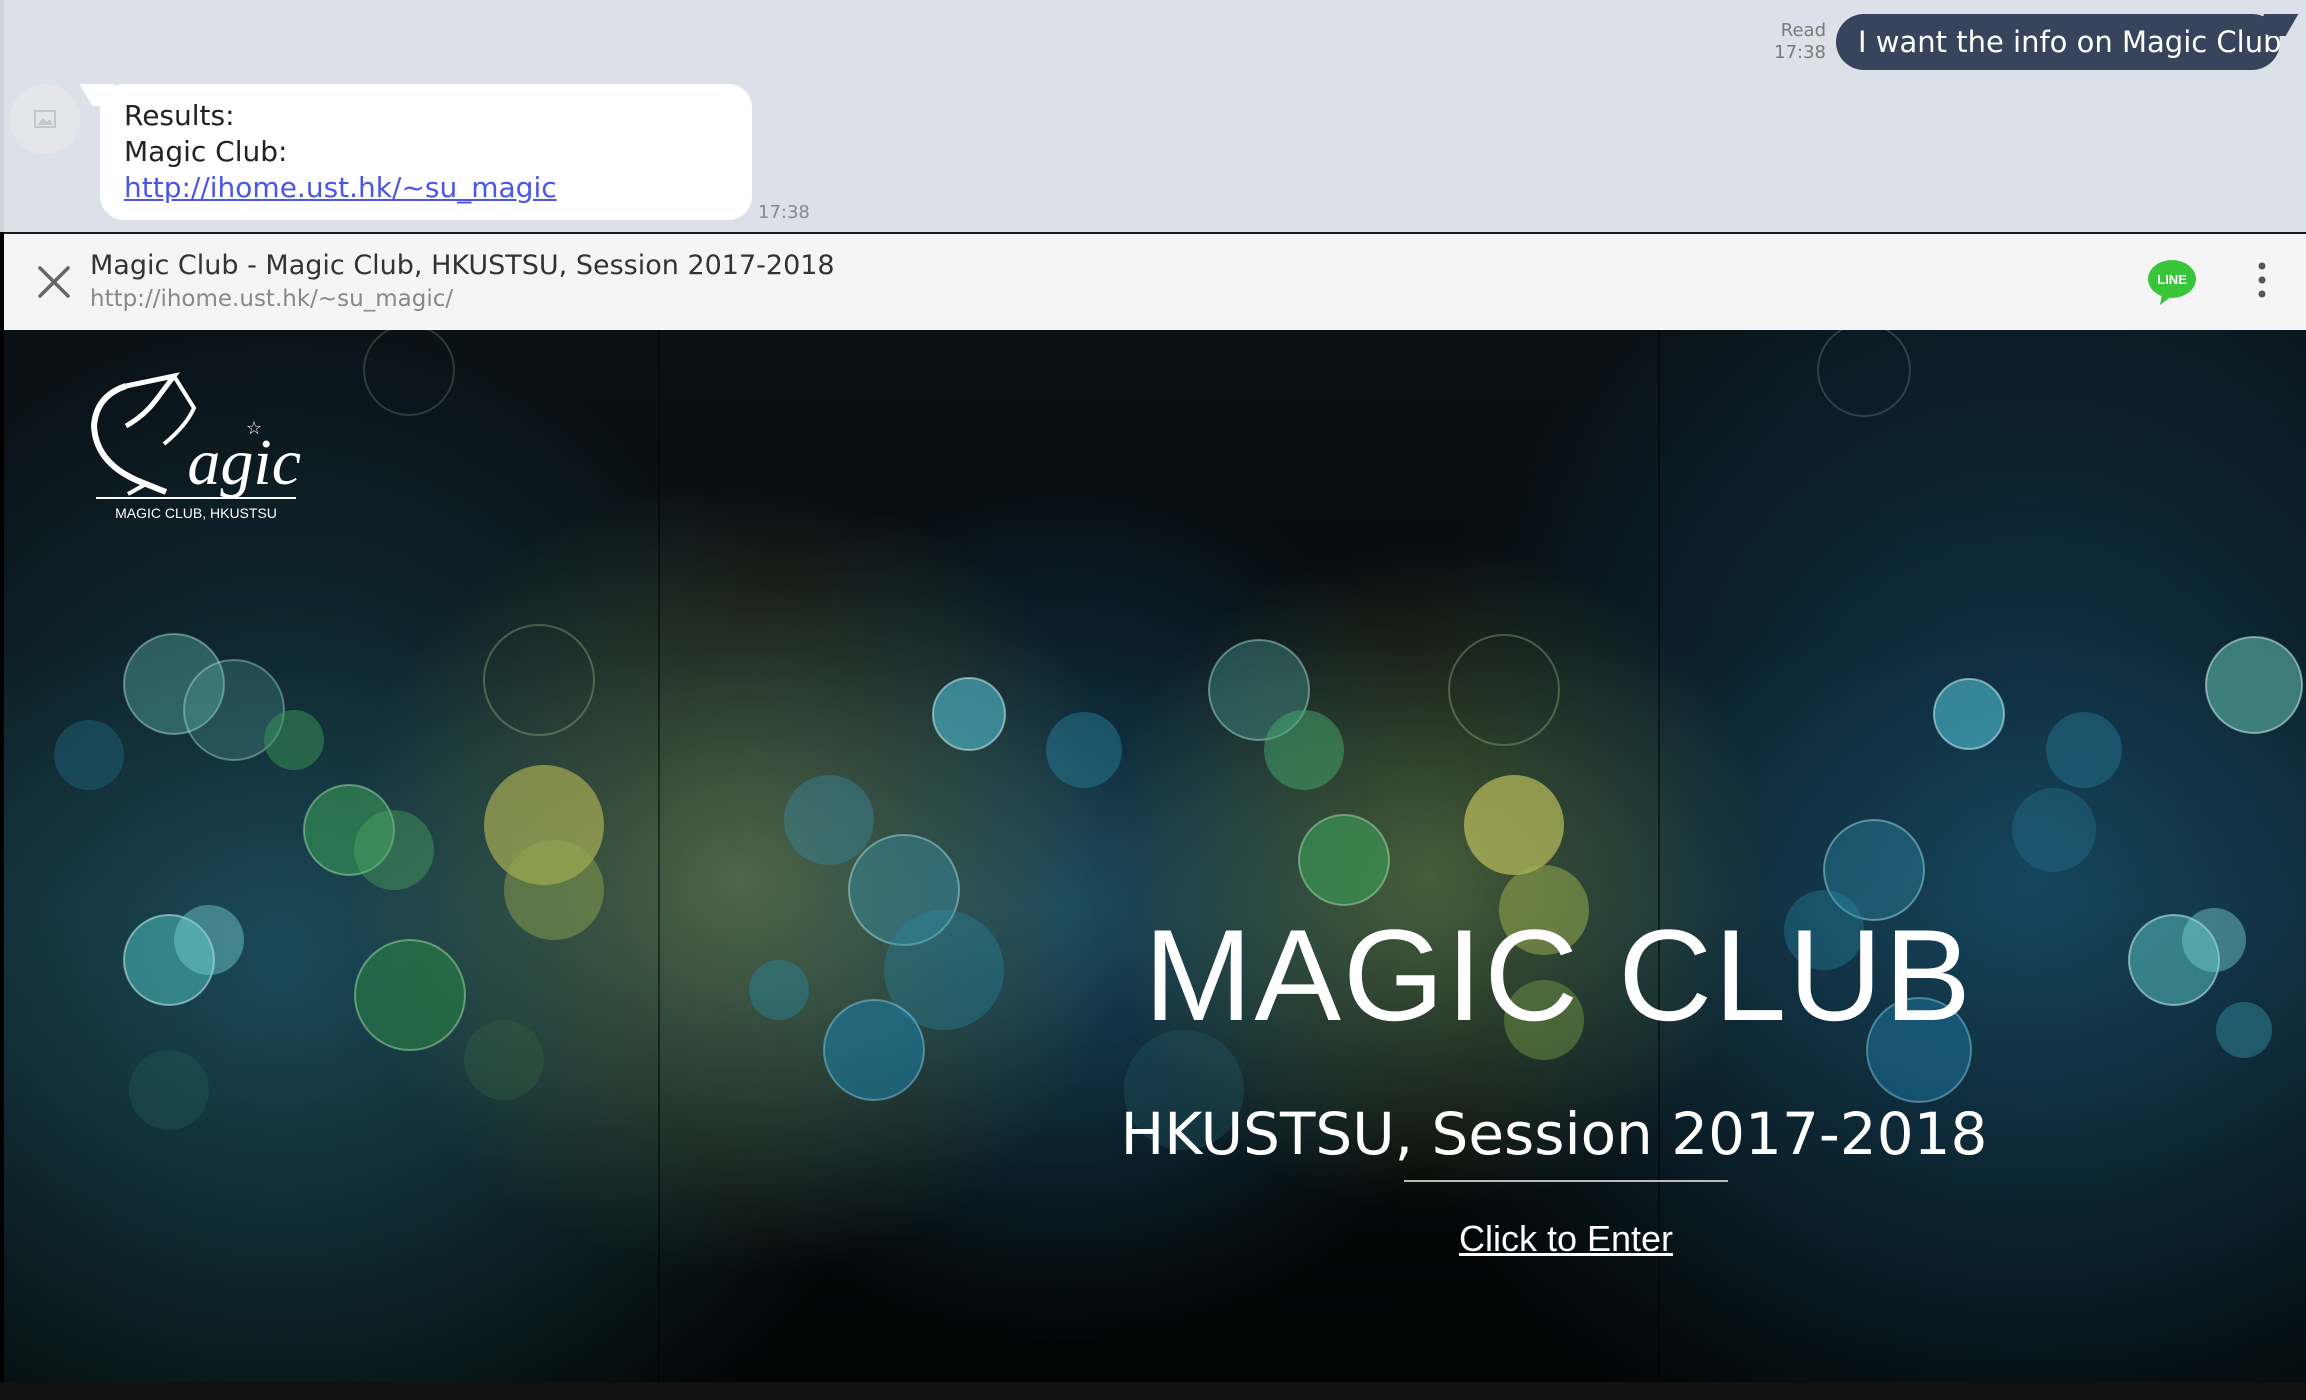 This screenshot has width=2306, height=1400. Describe the element at coordinates (181, 441) in the screenshot. I see `magic-club-logo: agic ☆ MAGIC CLUB, HKUSTSU` at that location.